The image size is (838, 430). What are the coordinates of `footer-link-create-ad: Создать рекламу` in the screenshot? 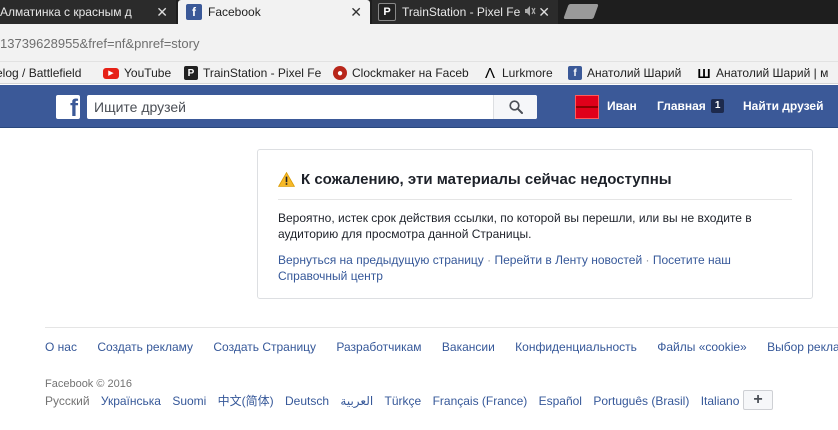 It's located at (145, 347).